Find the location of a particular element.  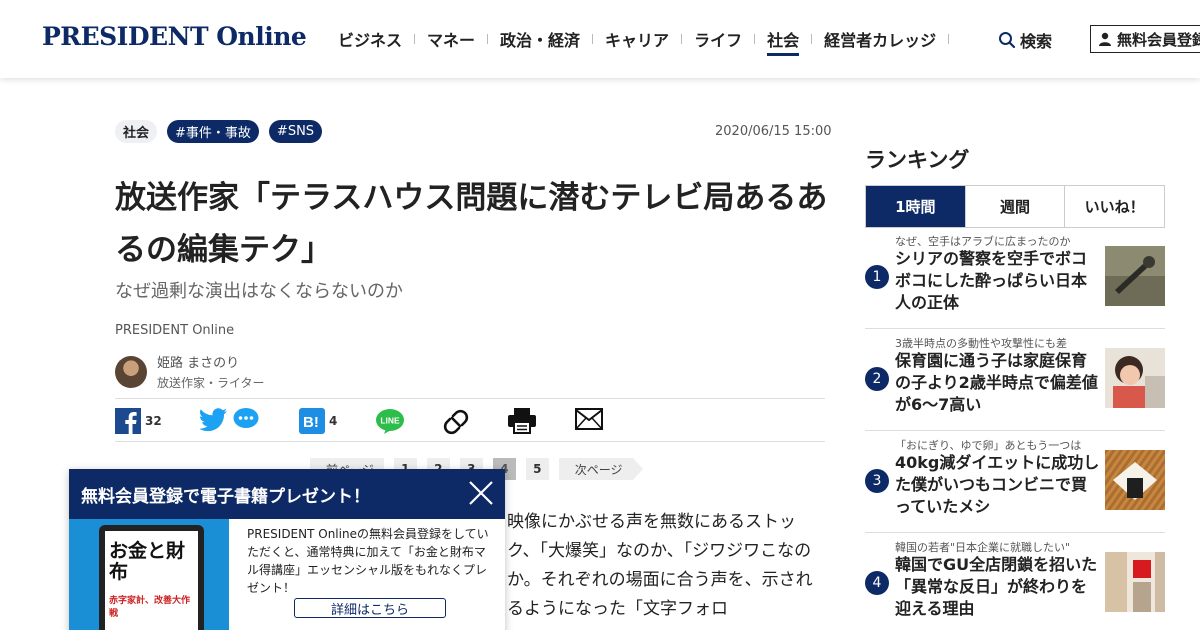

tag-sns: #SNS is located at coordinates (295, 131).